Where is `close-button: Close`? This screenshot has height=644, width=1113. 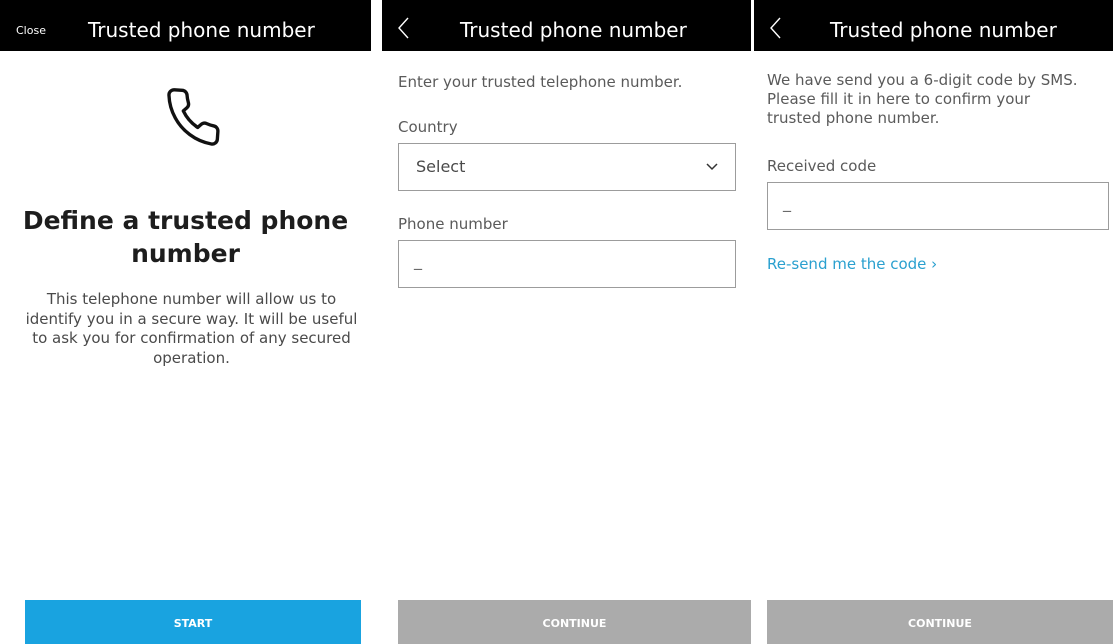 close-button: Close is located at coordinates (31, 25).